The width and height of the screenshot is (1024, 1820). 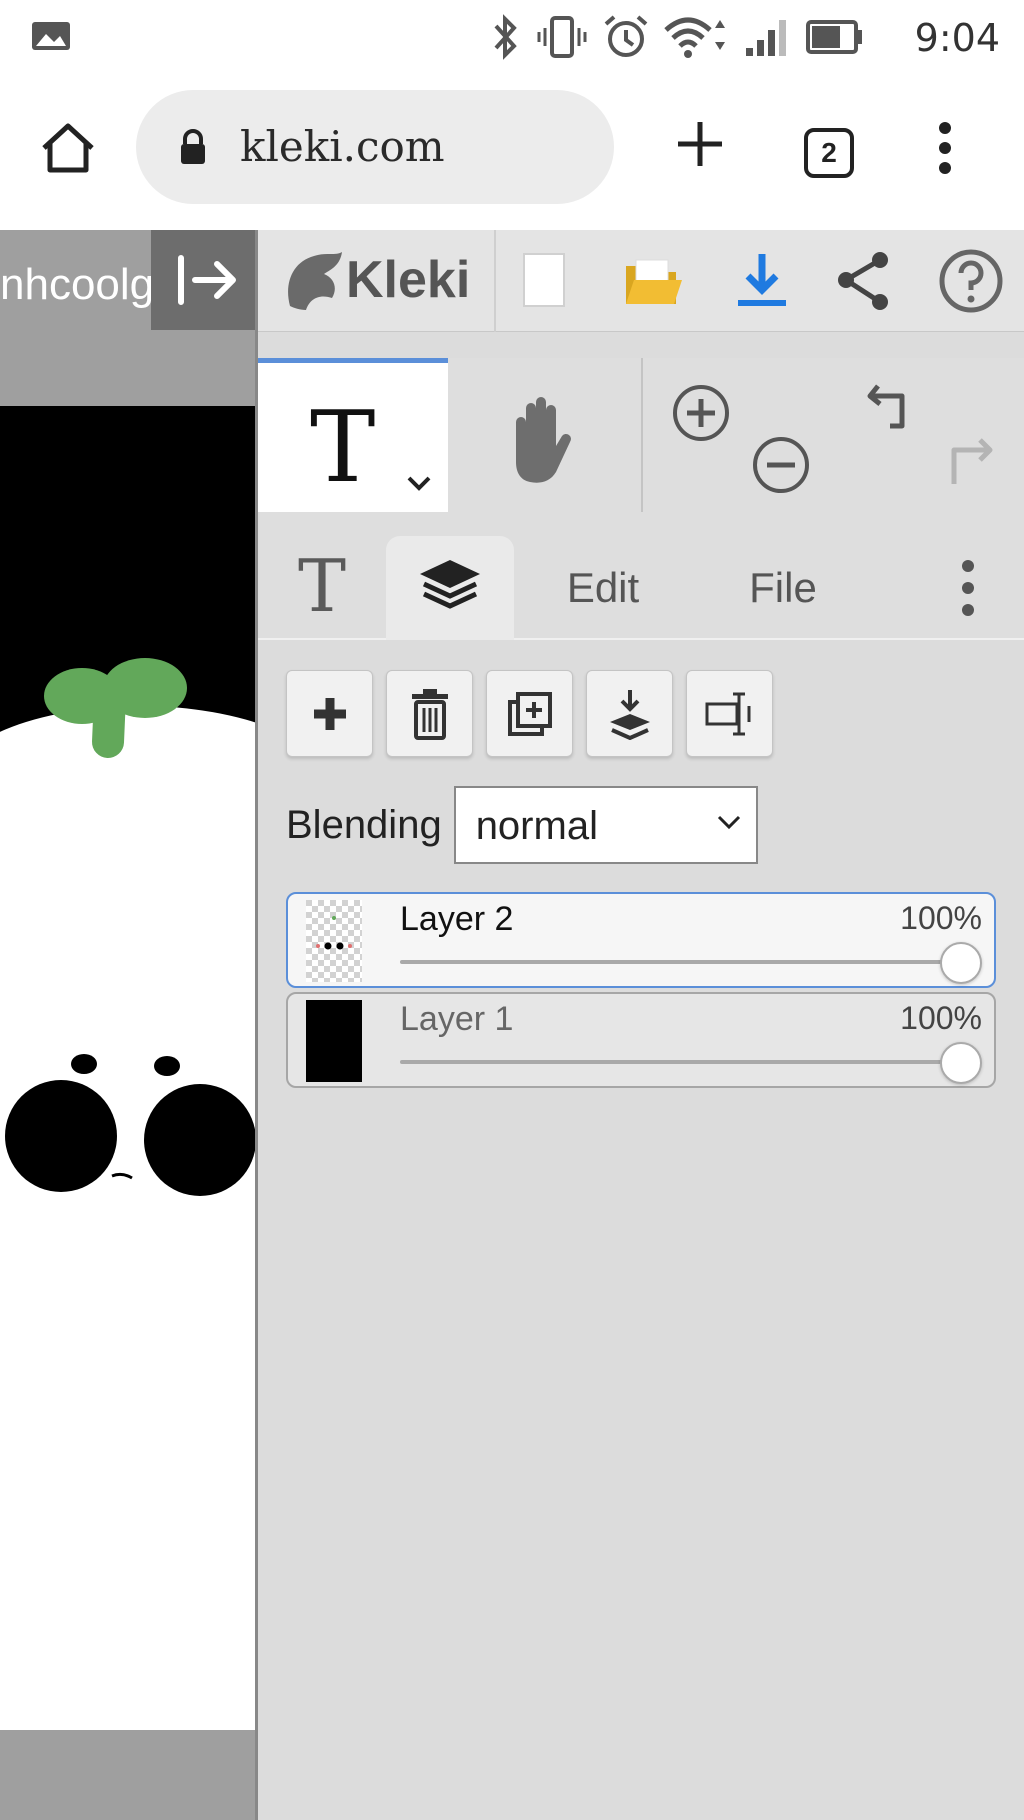 What do you see at coordinates (342, 146) in the screenshot?
I see `url-text: kleki.com` at bounding box center [342, 146].